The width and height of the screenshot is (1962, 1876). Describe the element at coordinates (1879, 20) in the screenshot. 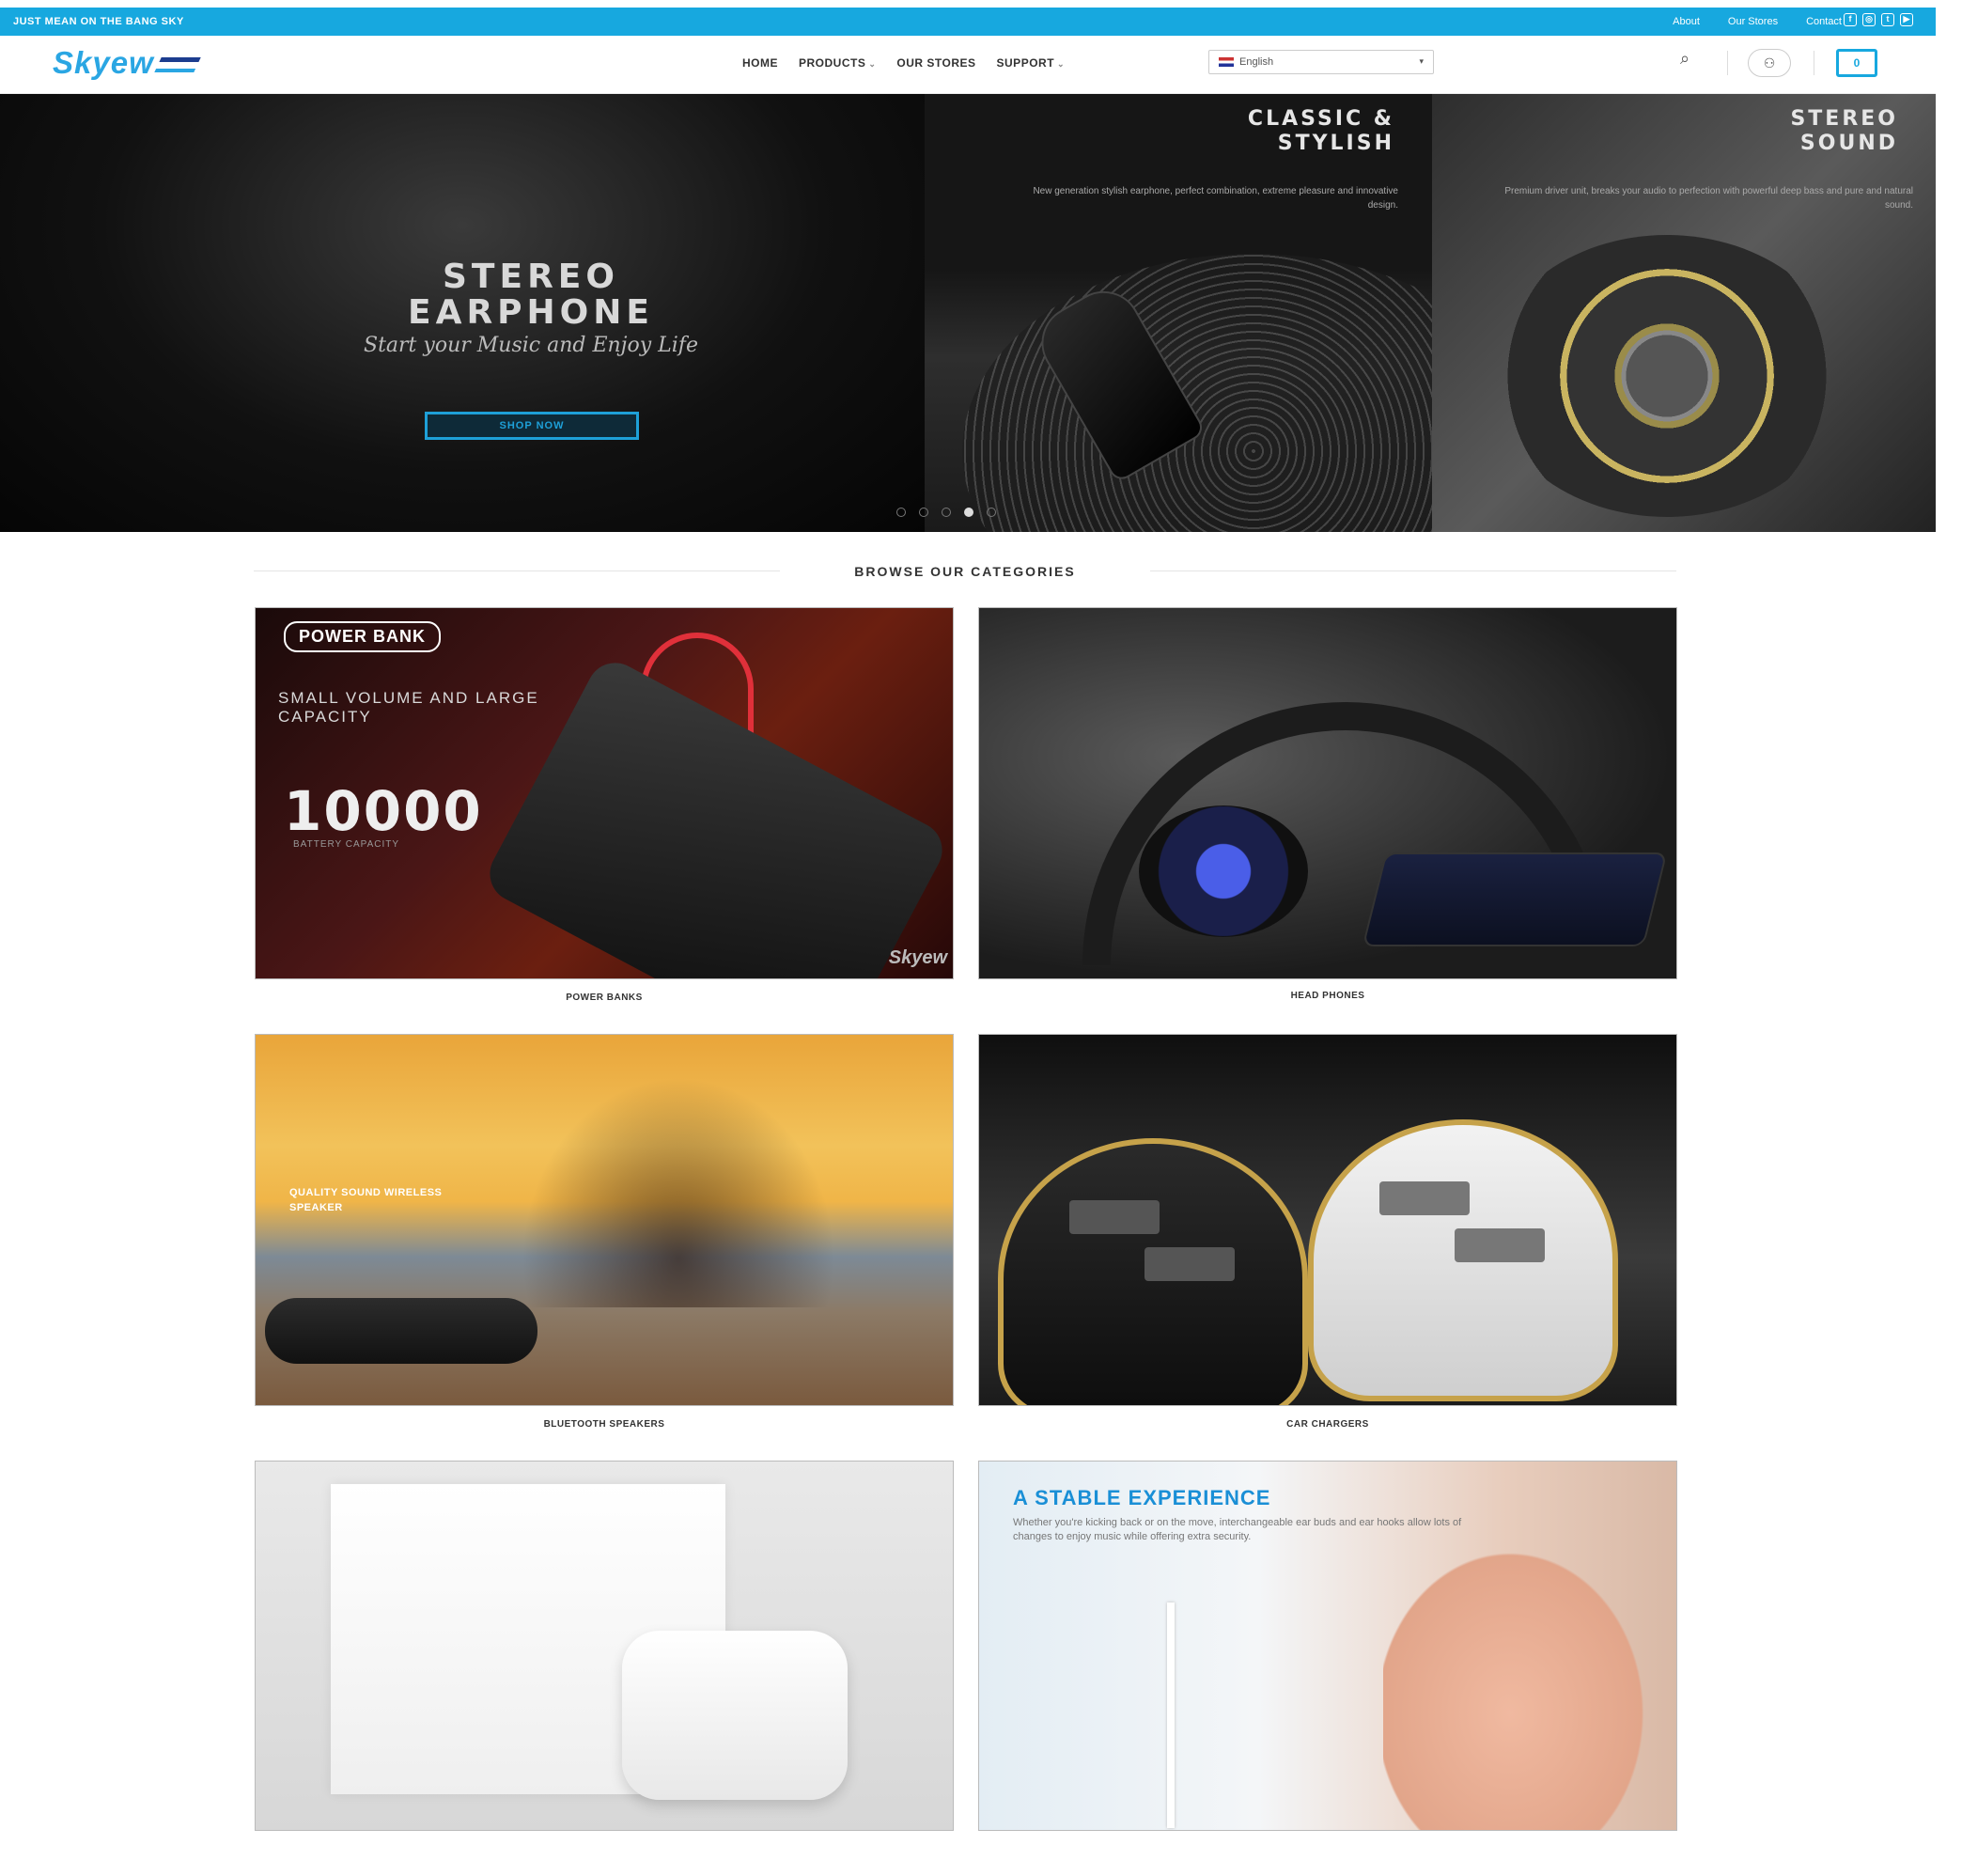

I see `social-links: f ◎ t ▶` at that location.